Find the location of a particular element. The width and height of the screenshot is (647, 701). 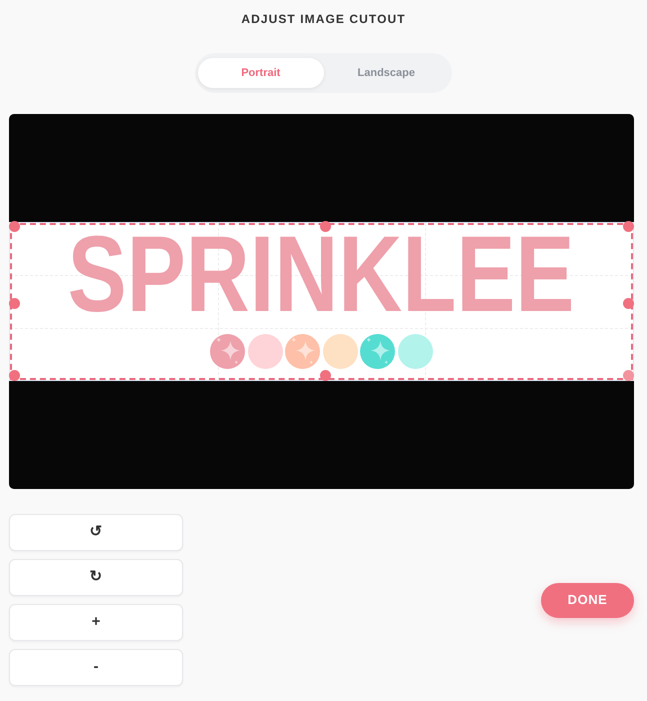

rotate-right-button: ↻ is located at coordinates (96, 577).